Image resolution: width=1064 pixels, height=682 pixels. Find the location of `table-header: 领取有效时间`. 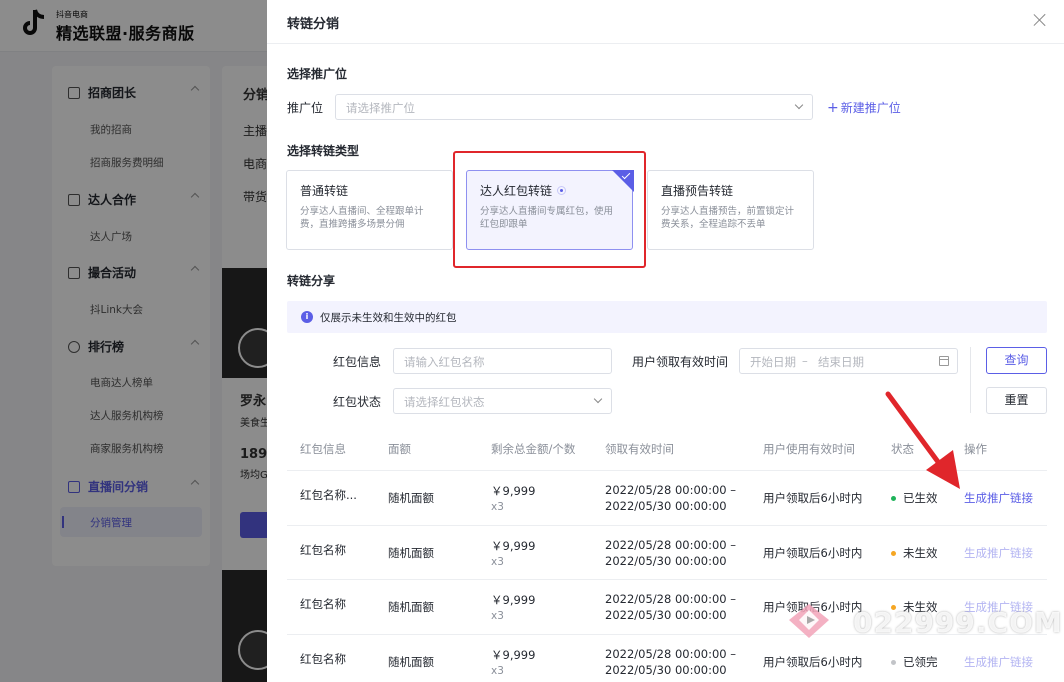

table-header: 领取有效时间 is located at coordinates (639, 449).